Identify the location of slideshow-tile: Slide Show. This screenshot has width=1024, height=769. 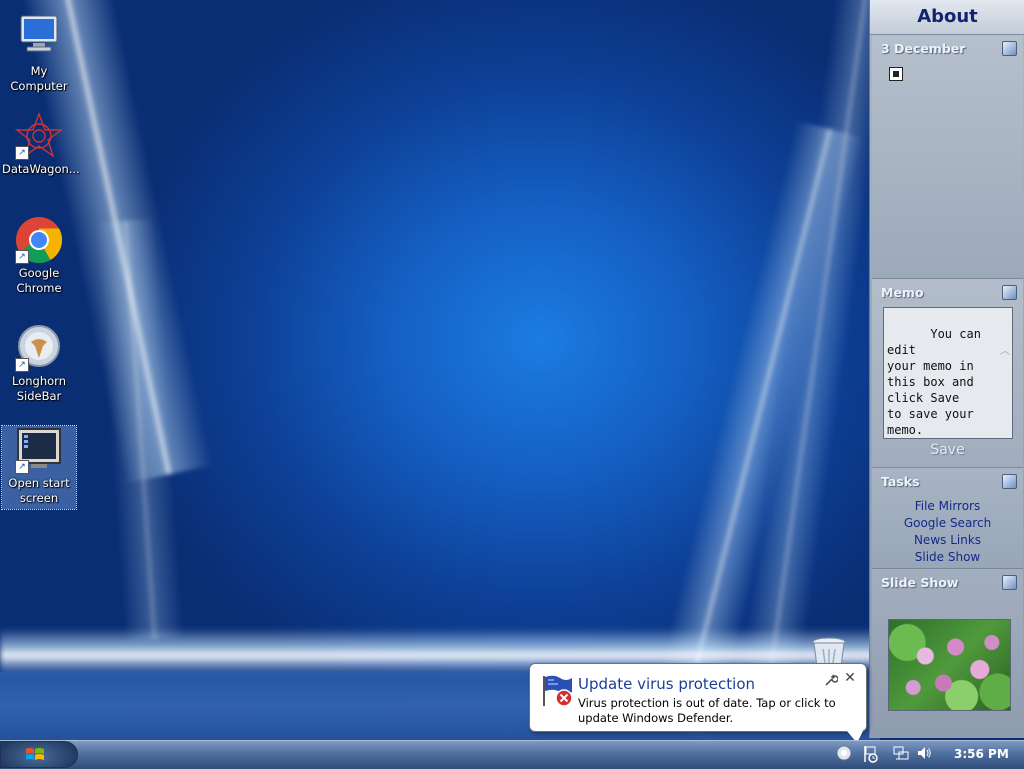
(947, 653).